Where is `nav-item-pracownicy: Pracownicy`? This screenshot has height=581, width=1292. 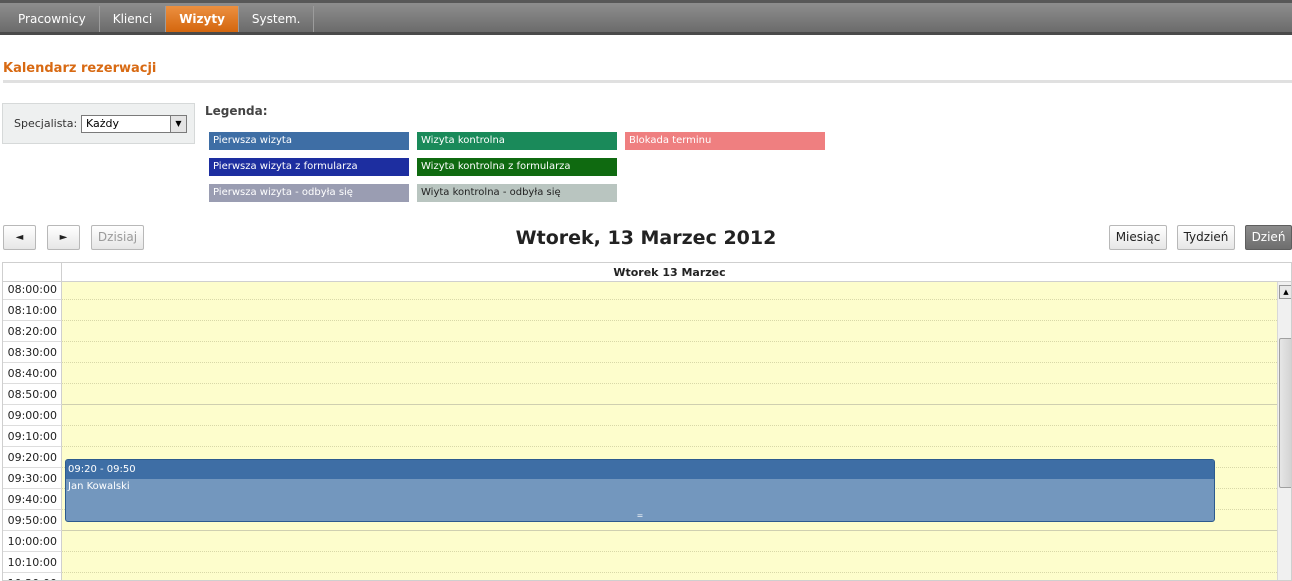
nav-item-pracownicy: Pracownicy is located at coordinates (52, 19).